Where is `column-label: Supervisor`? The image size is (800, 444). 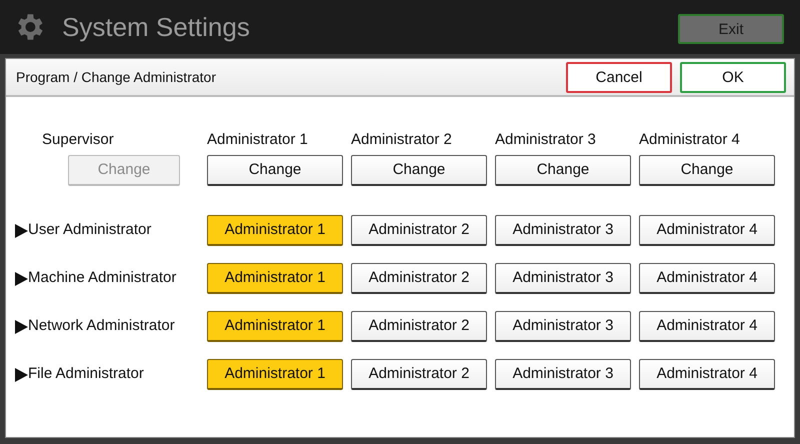 column-label: Supervisor is located at coordinates (78, 139).